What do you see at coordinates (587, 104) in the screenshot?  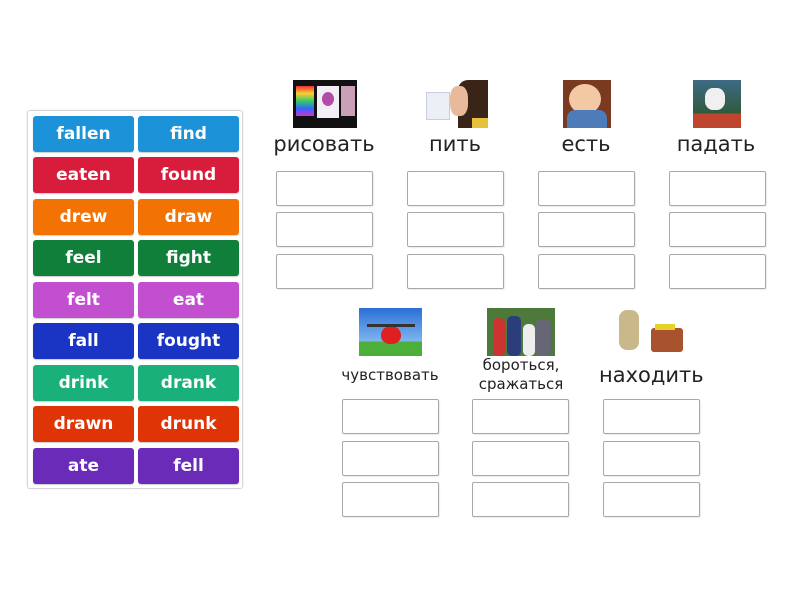 I see `eating-baby-image` at bounding box center [587, 104].